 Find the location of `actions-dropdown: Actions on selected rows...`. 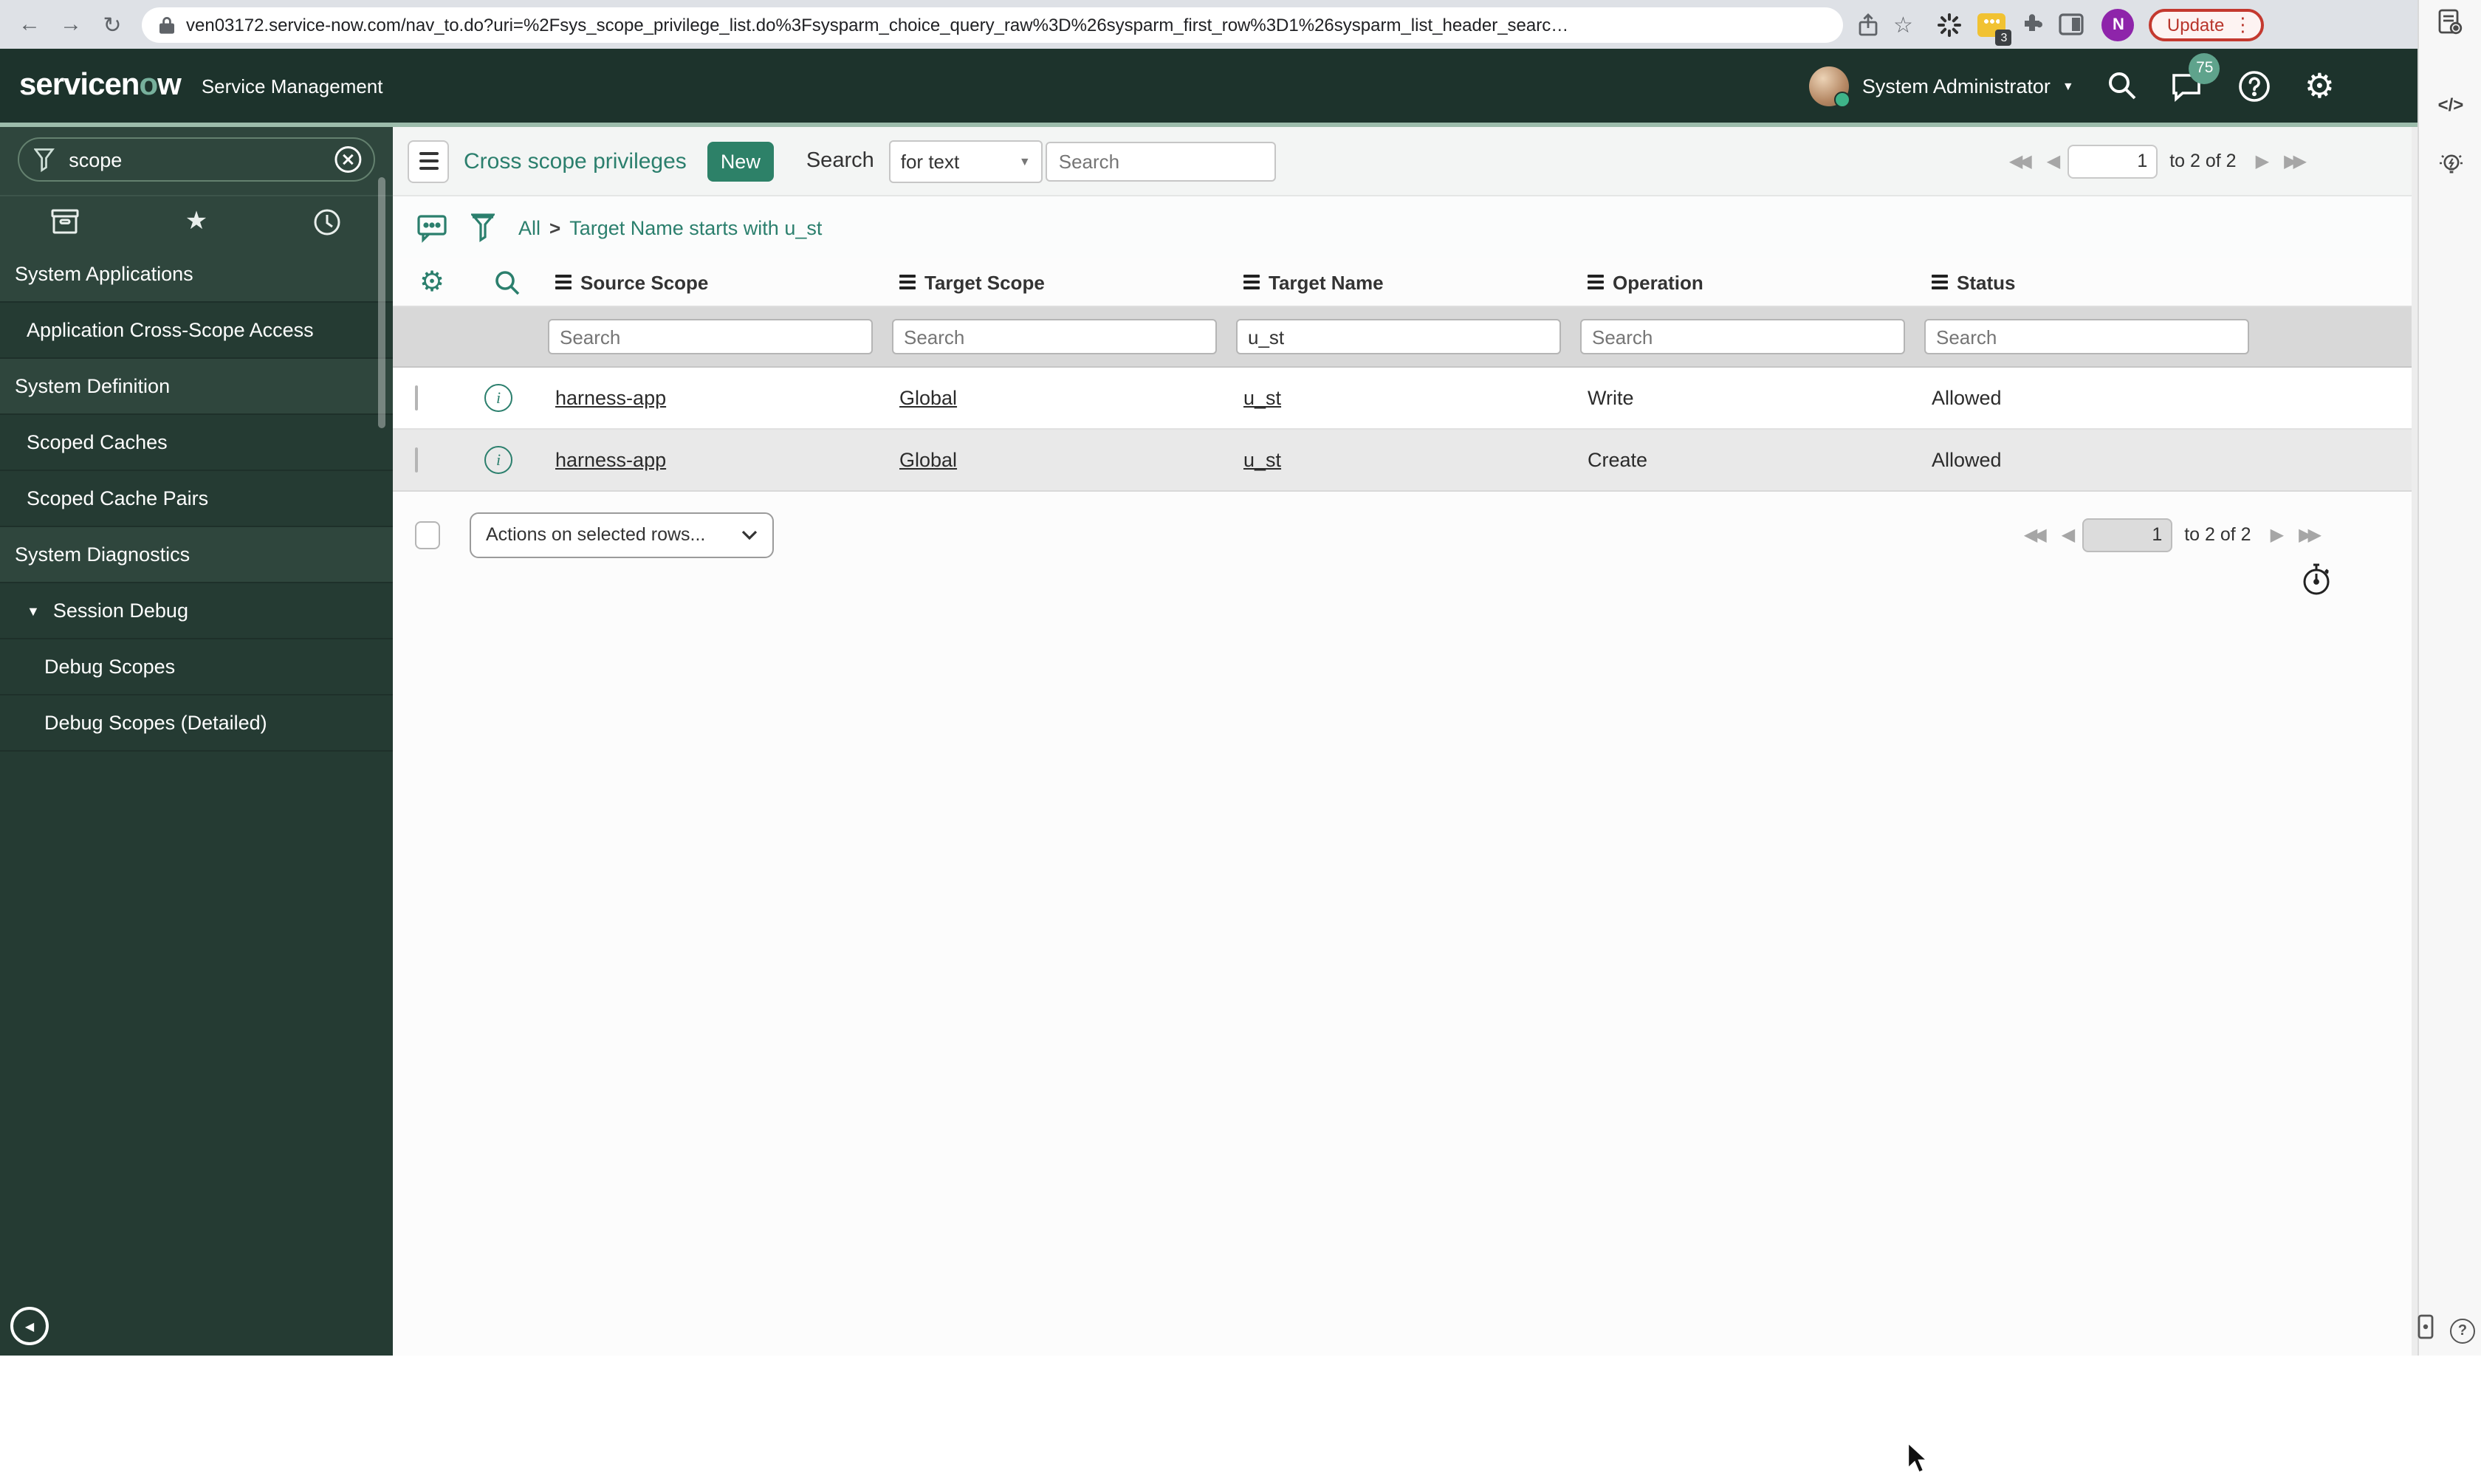

actions-dropdown: Actions on selected rows... is located at coordinates (622, 534).